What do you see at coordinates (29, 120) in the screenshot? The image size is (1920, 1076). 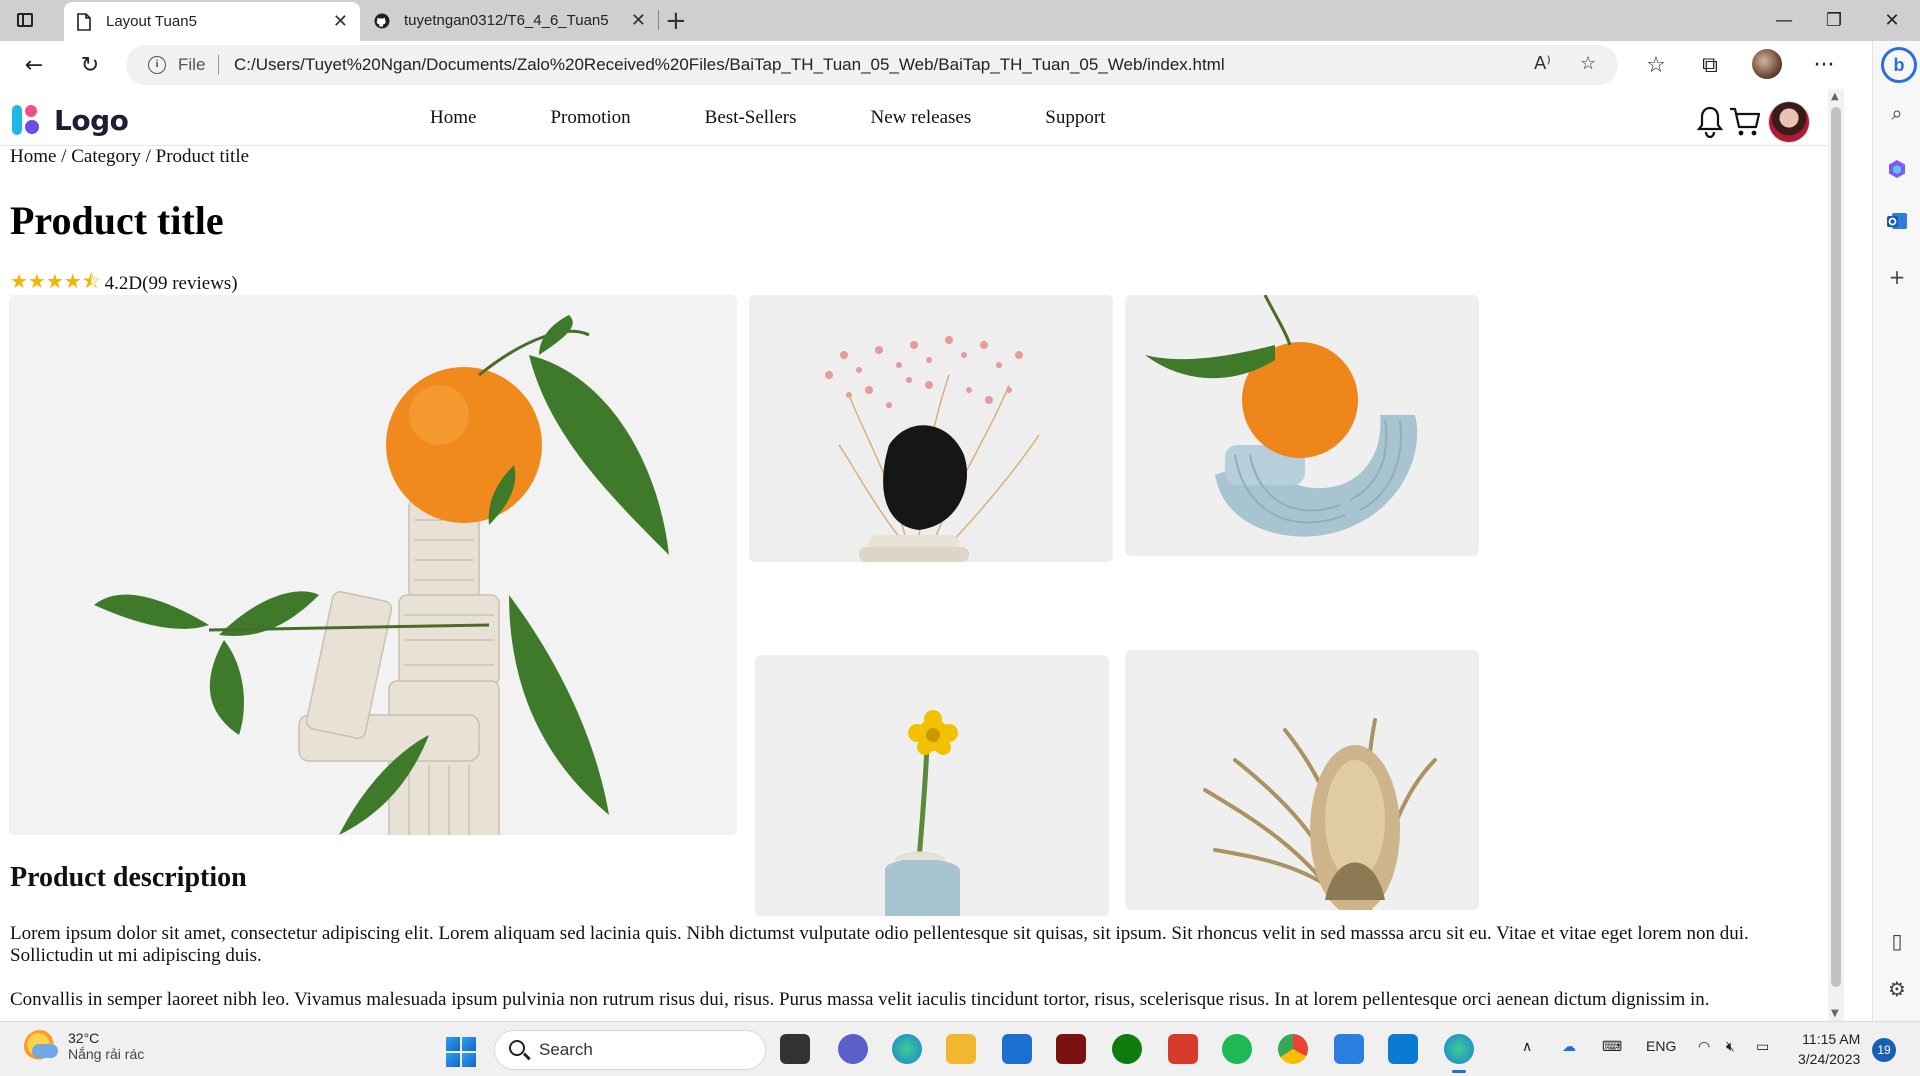 I see `logo-mark-icon` at bounding box center [29, 120].